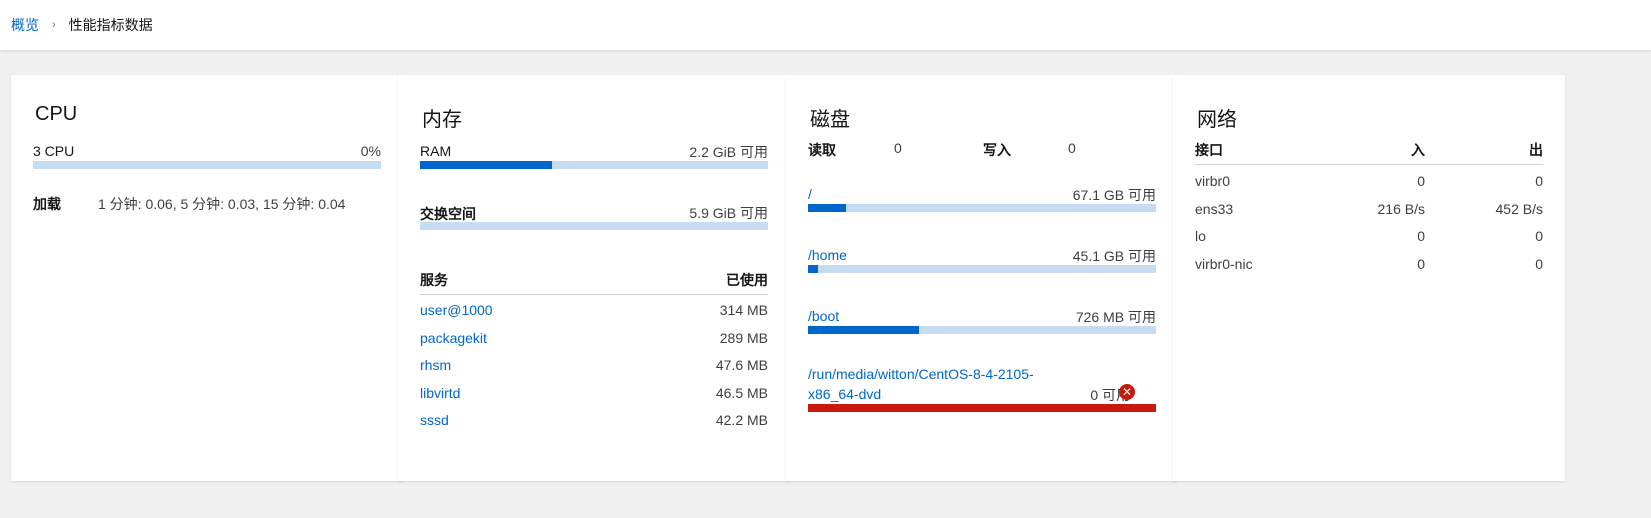 Image resolution: width=1651 pixels, height=518 pixels. I want to click on media-path-link-line2: x86_64-dvd, so click(844, 394).